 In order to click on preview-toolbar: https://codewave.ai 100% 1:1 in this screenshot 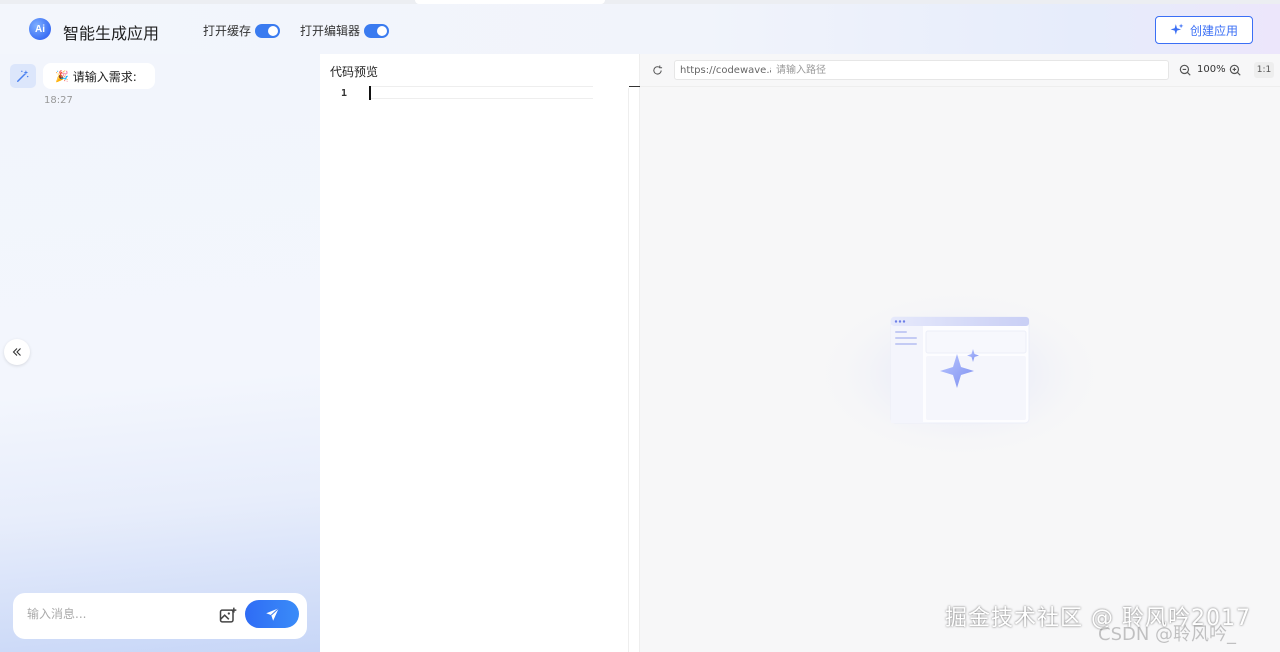, I will do `click(960, 70)`.